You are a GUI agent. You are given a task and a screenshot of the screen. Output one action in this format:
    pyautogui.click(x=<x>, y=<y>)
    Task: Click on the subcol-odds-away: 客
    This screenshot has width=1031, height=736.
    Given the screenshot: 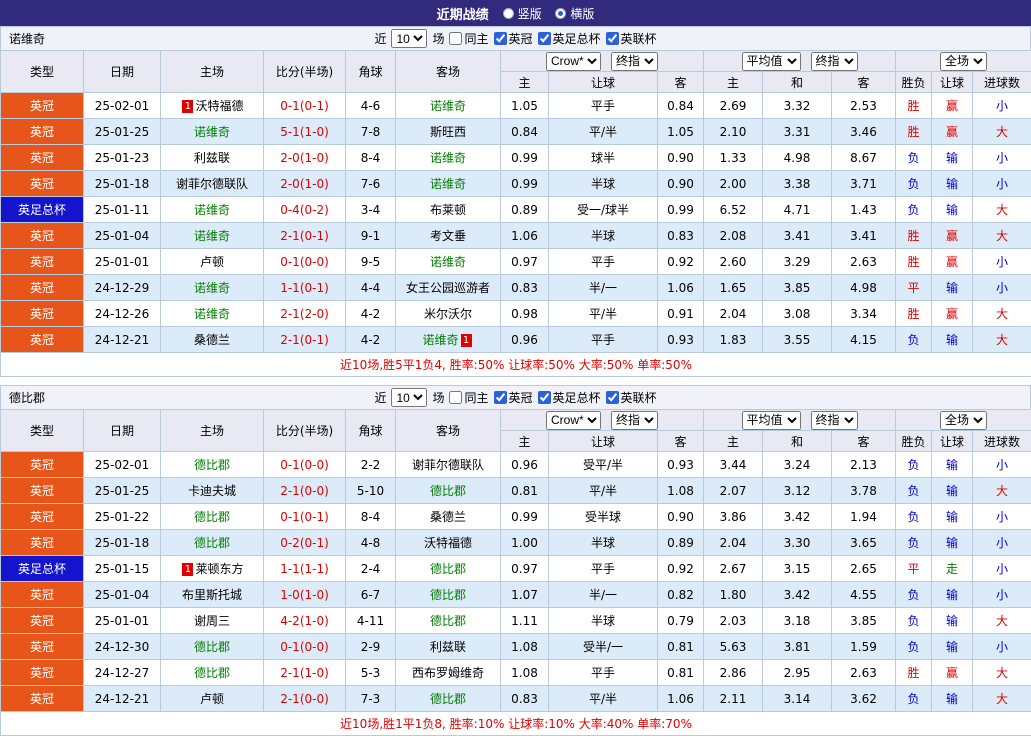 What is the action you would take?
    pyautogui.click(x=681, y=82)
    